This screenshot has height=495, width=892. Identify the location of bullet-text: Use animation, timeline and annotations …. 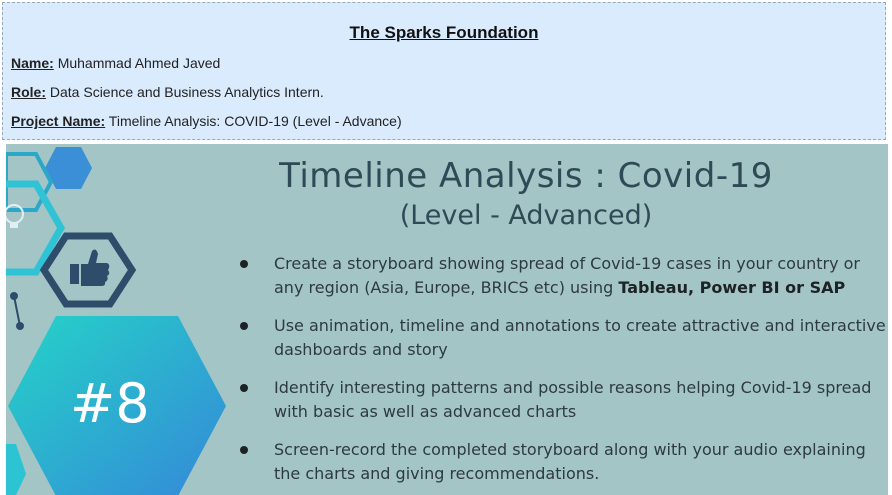
(580, 337).